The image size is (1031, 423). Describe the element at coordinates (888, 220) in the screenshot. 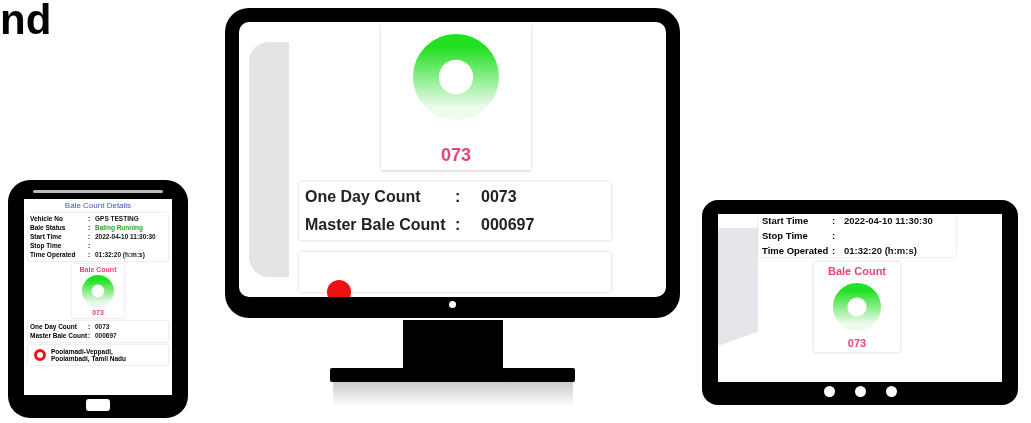

I see `detail-value: 2022-04-10 11:30:30` at that location.